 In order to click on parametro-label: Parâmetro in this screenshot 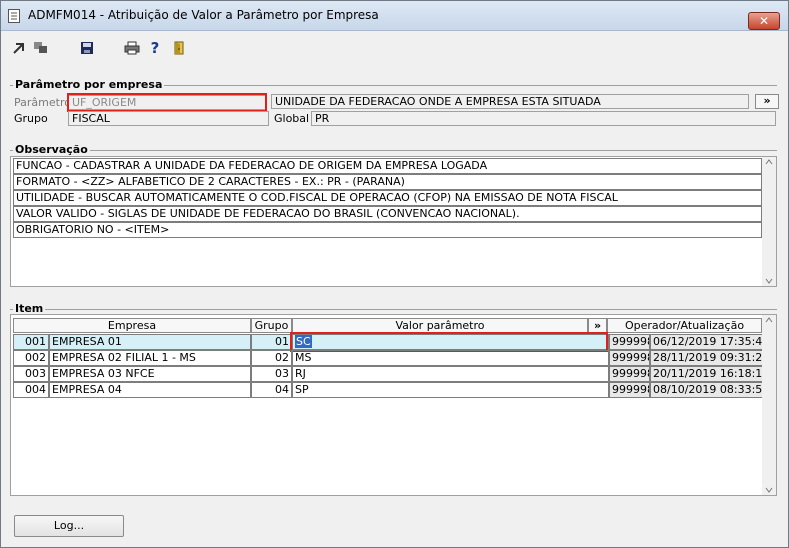, I will do `click(42, 102)`.